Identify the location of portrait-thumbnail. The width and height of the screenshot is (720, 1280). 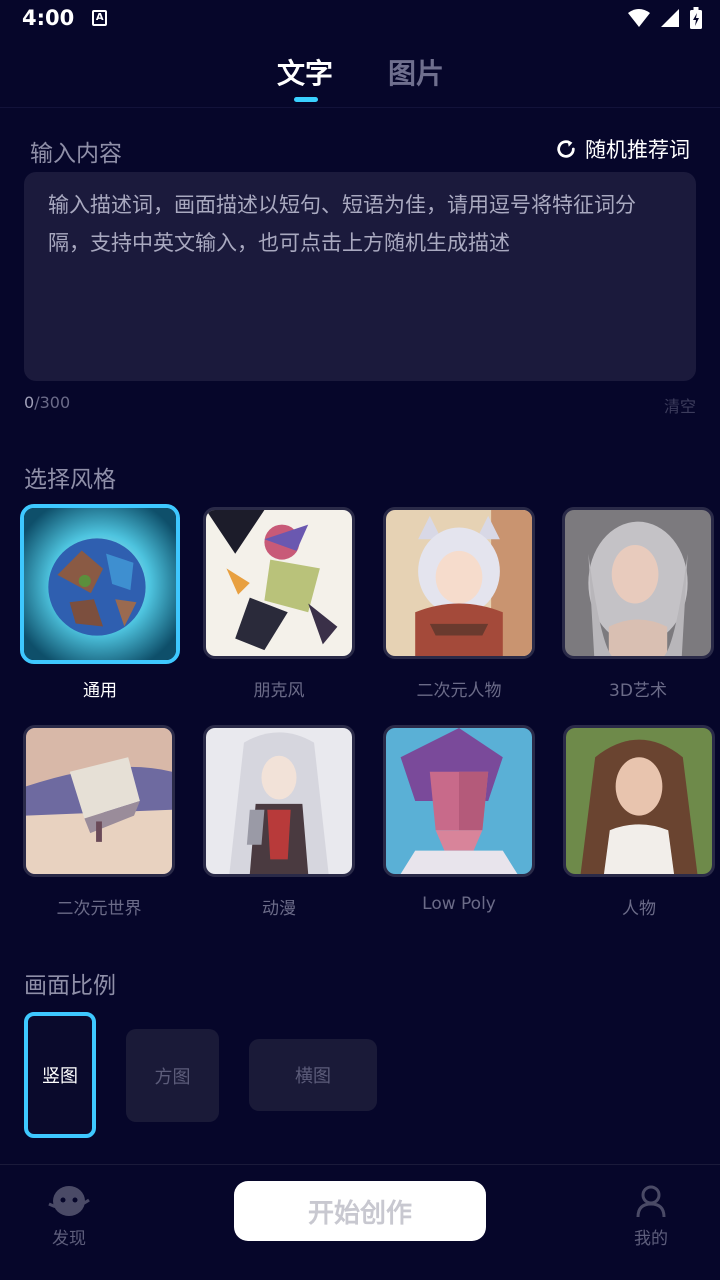
(639, 801).